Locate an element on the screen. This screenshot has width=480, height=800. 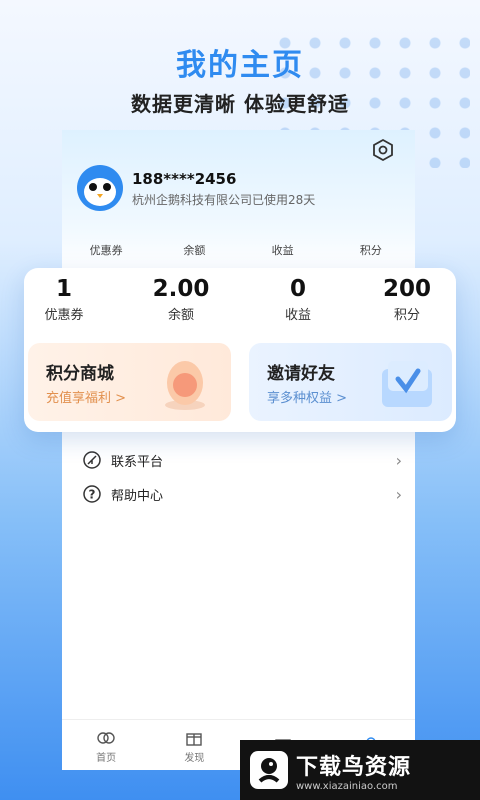
mini-stats-row: 优惠券 余额 收益 积分 is located at coordinates (238, 250).